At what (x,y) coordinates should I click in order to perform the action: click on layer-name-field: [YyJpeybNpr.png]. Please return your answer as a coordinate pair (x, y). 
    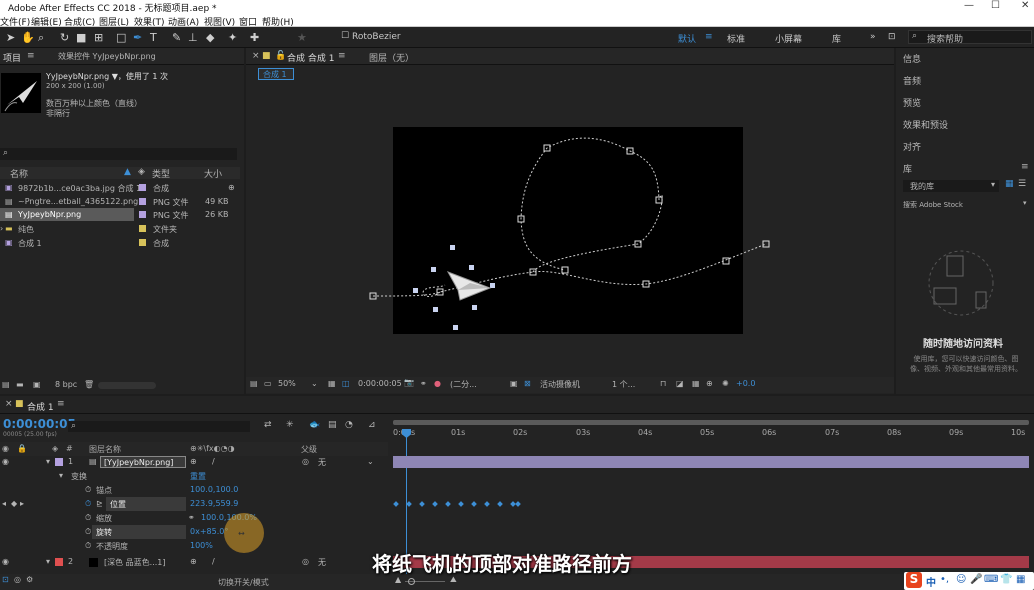
    Looking at the image, I should click on (143, 462).